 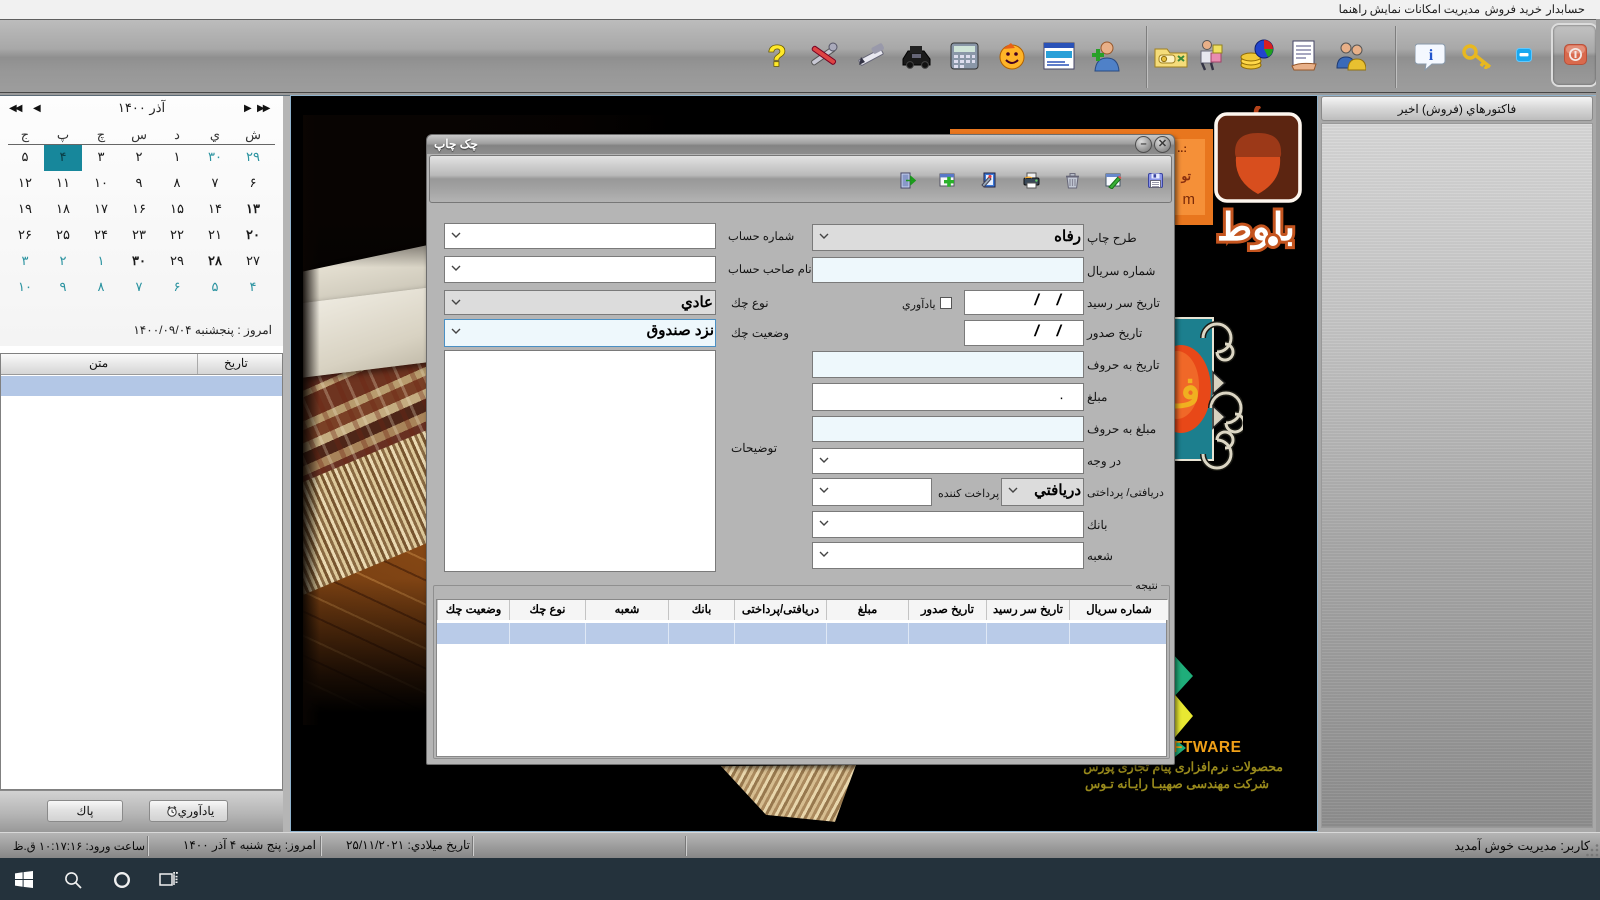 What do you see at coordinates (1256, 228) in the screenshot?
I see `svg-text: بلوط` at bounding box center [1256, 228].